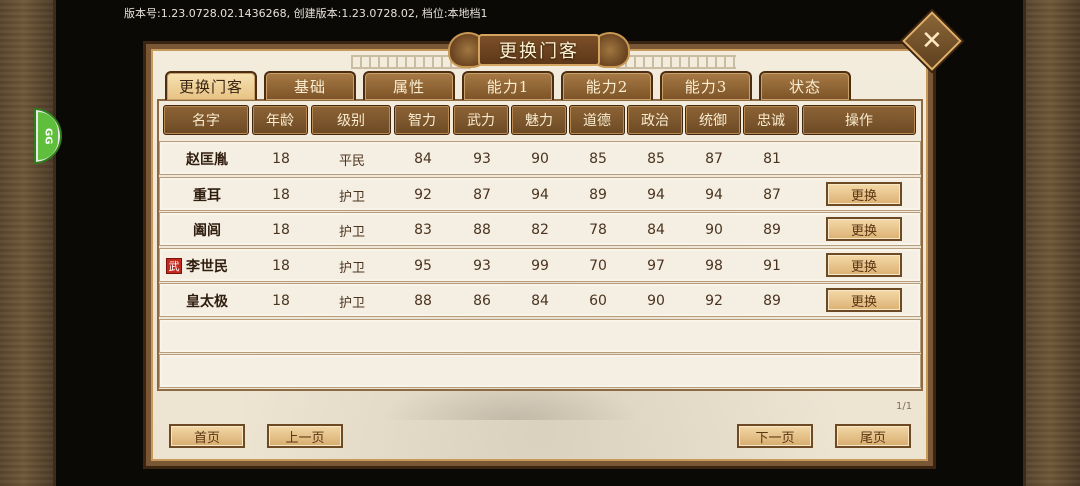  I want to click on retainer-charisma: 99, so click(540, 266).